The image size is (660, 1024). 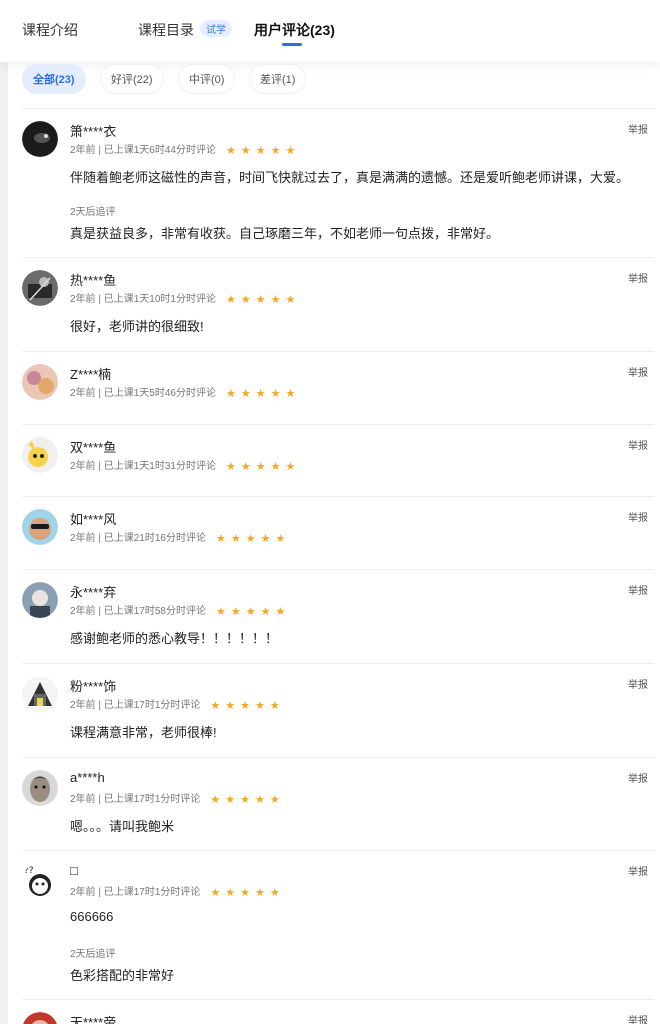 I want to click on review-meta-text: 2年前 | 已上课17时58分时评论, so click(x=138, y=611).